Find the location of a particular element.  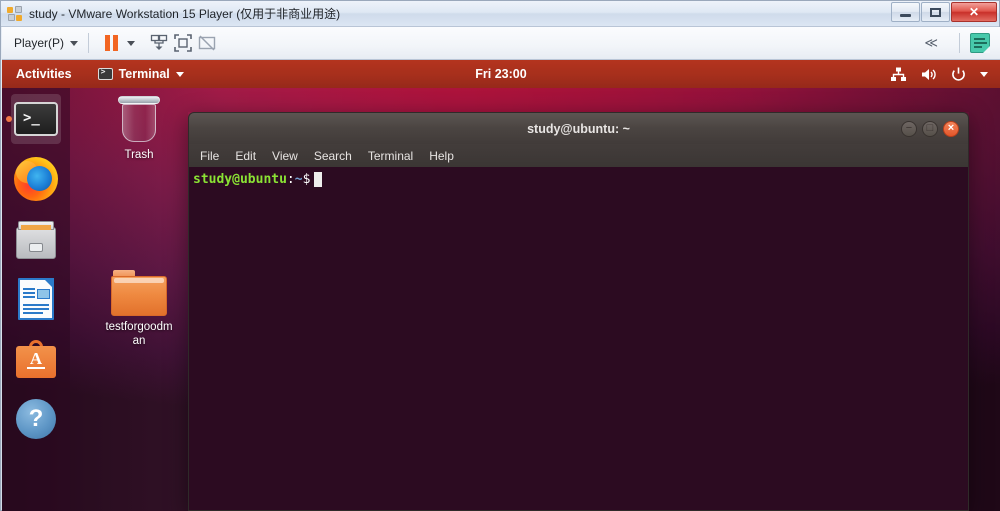

notes-icon is located at coordinates (980, 43).